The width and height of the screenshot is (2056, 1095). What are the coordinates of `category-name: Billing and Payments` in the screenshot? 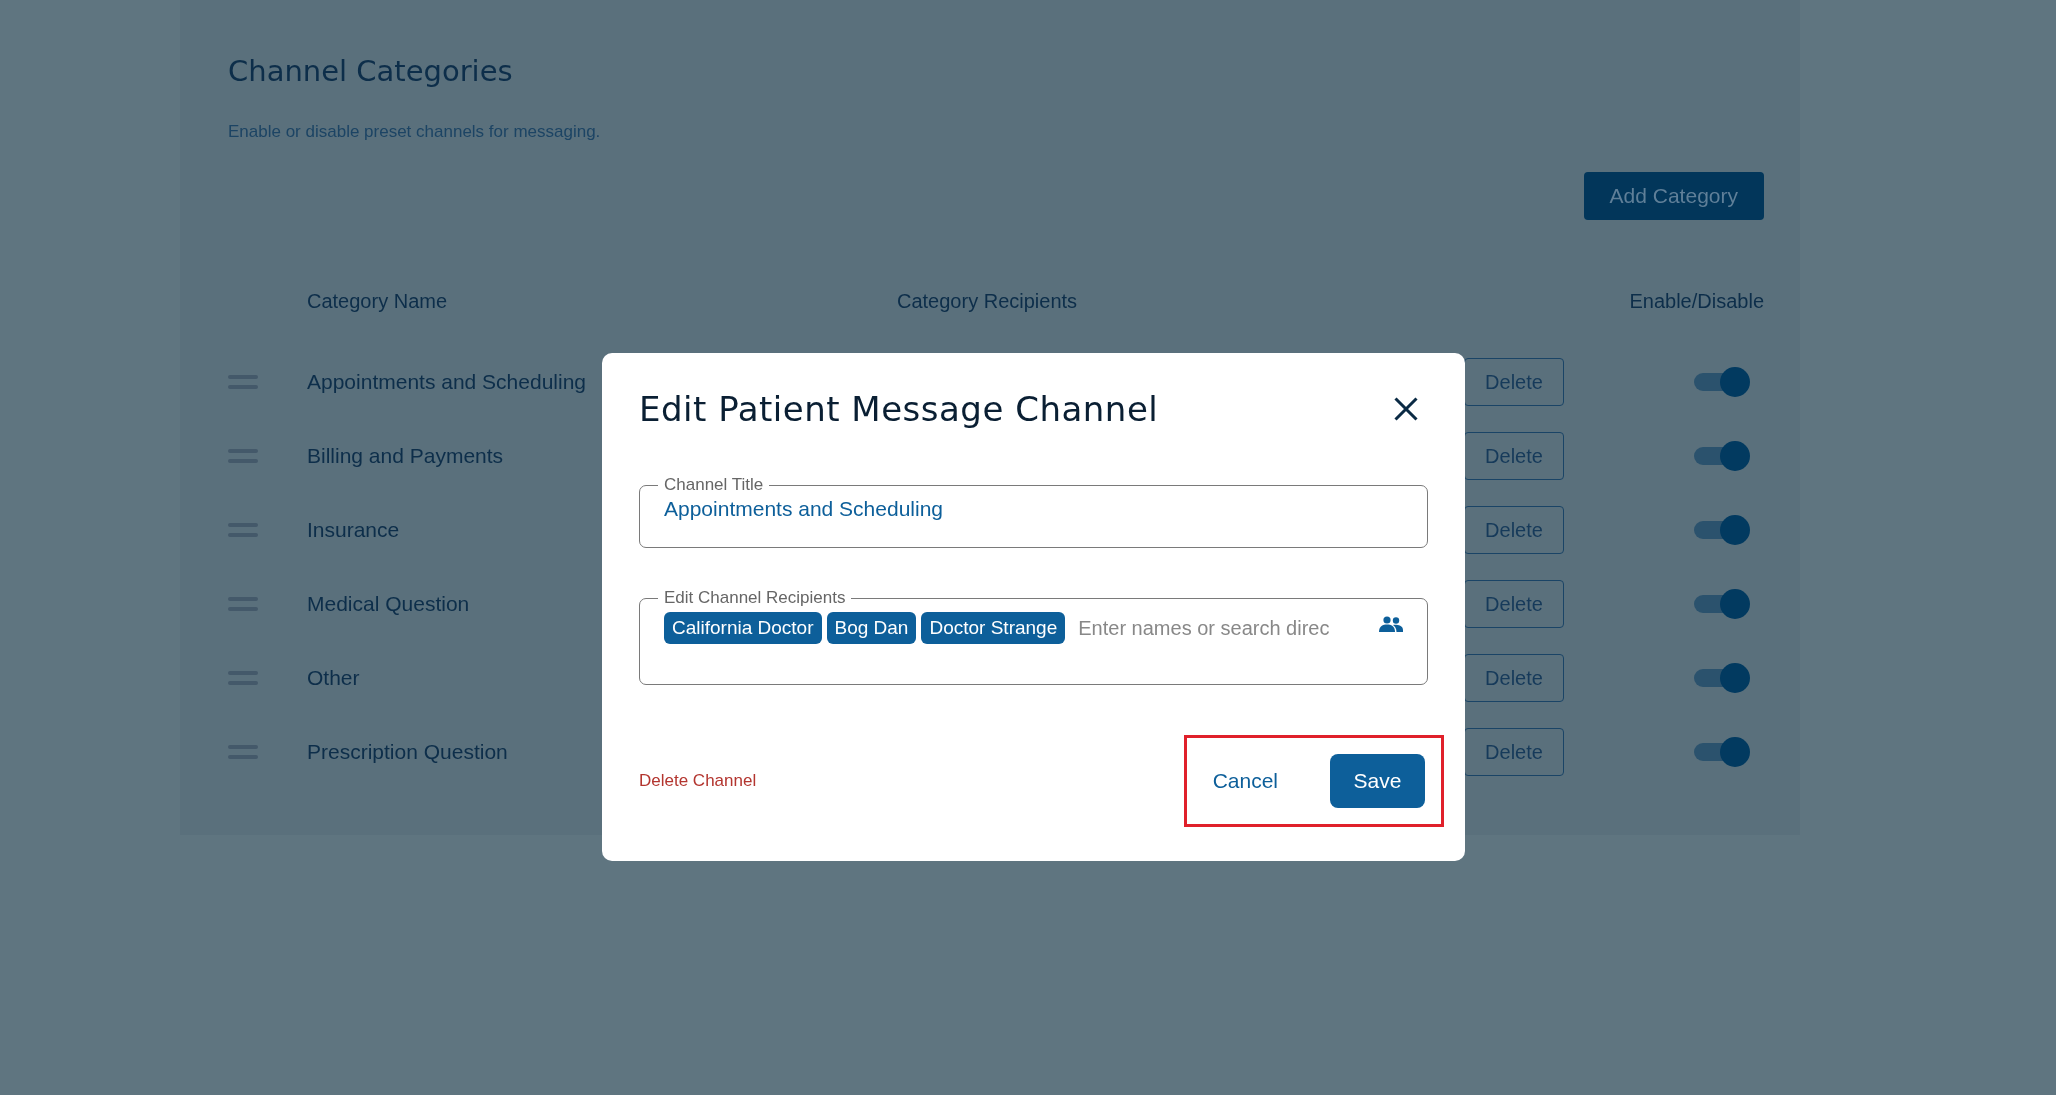 It's located at (405, 455).